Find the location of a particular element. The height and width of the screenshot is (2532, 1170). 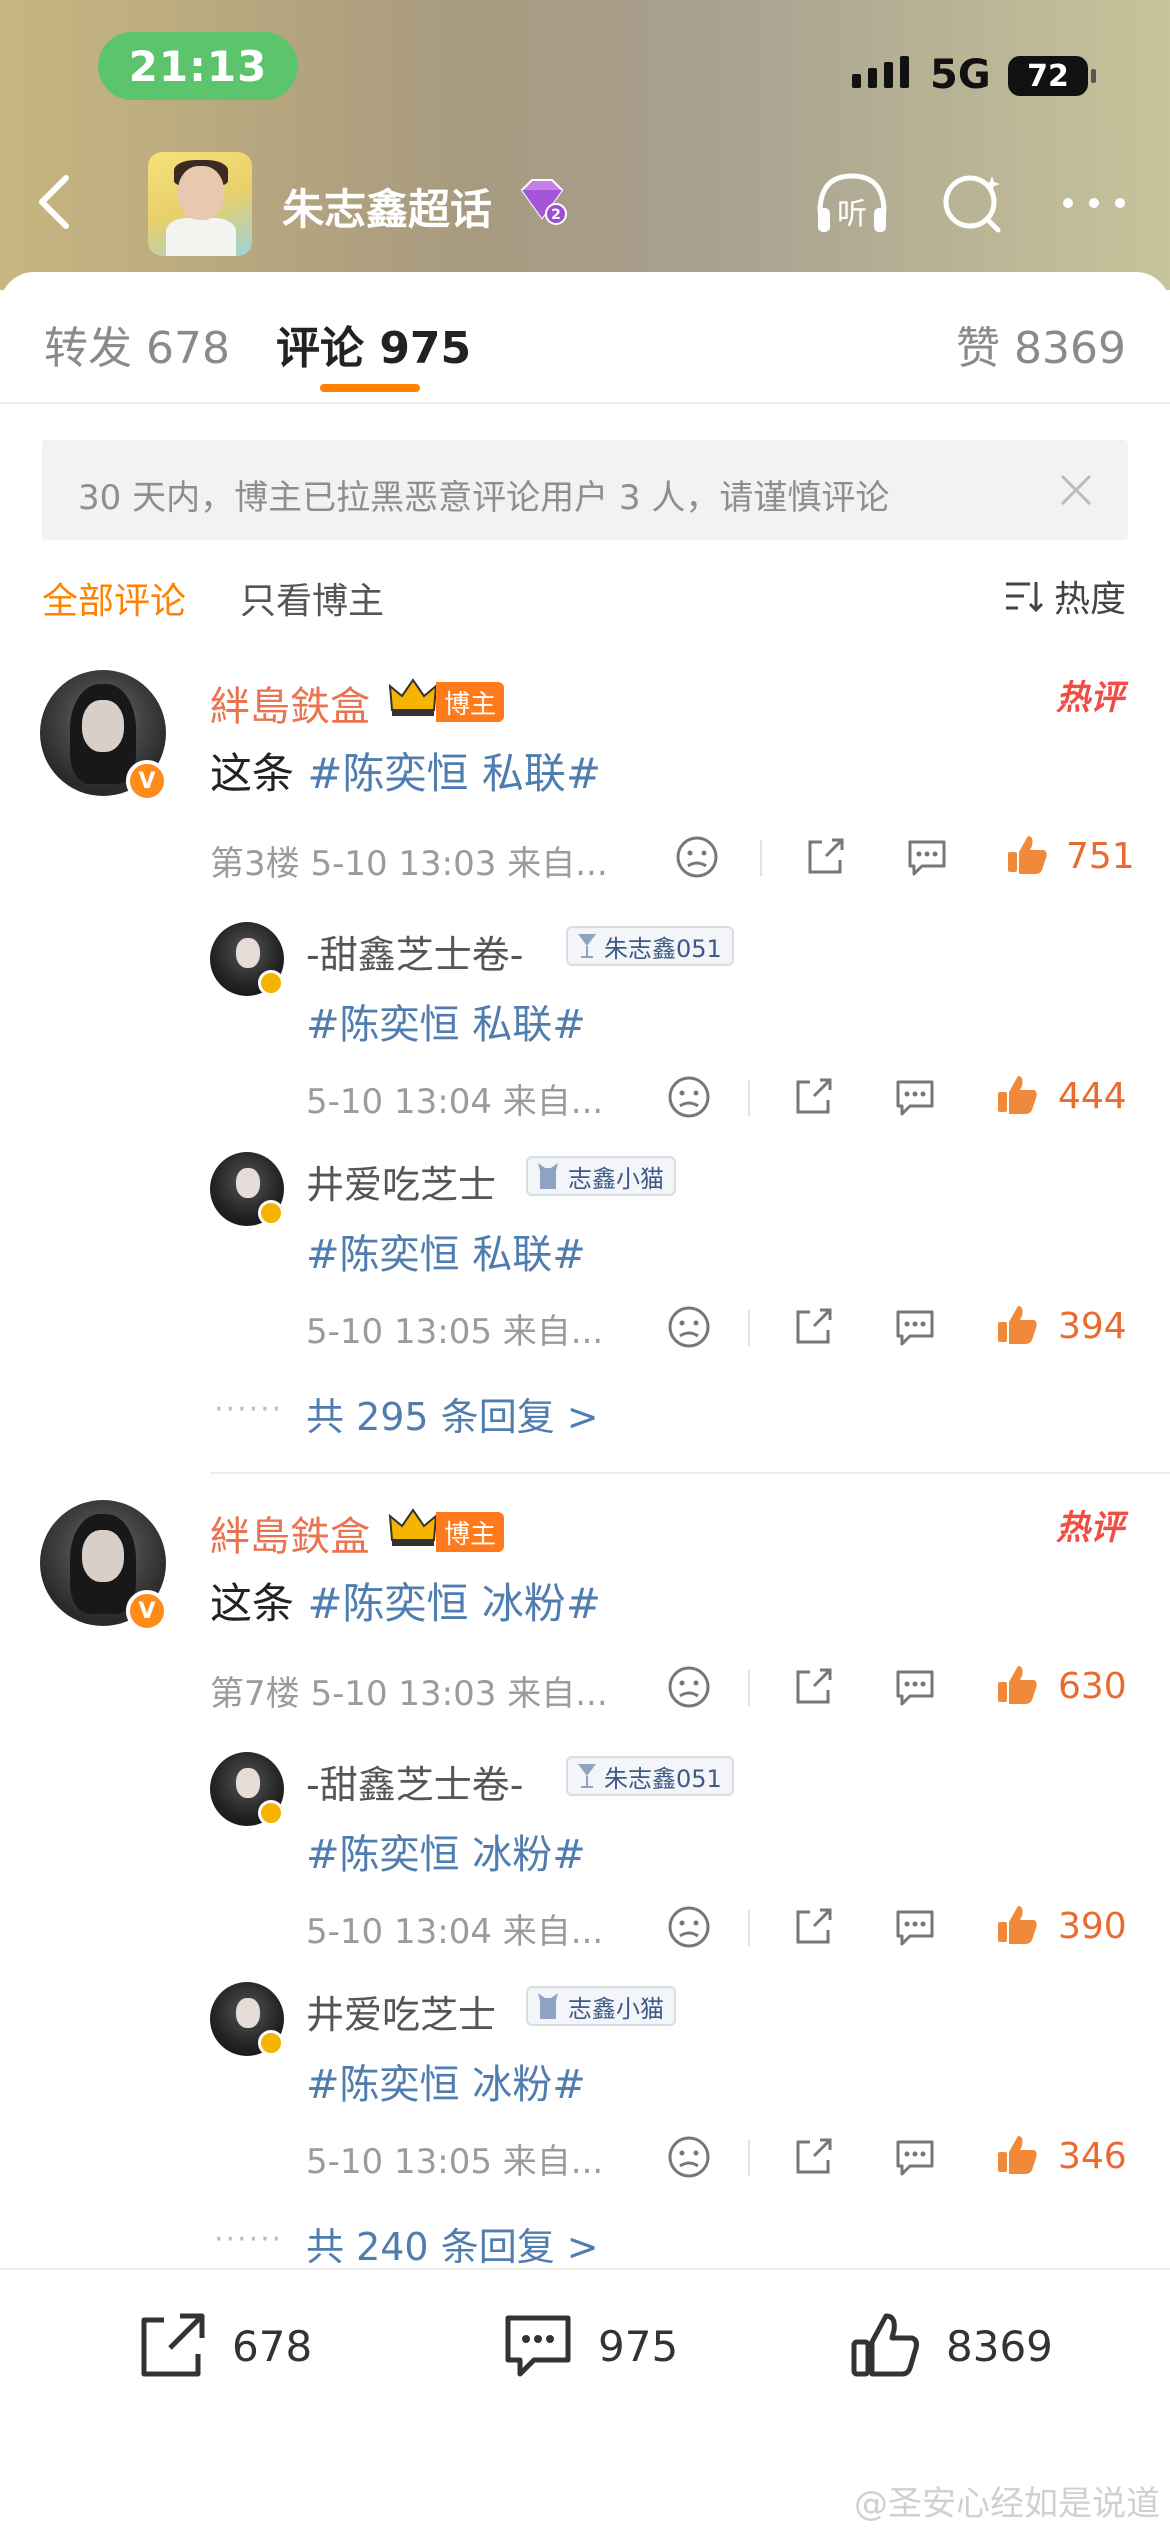

filter-blogger-only: 只看博主 is located at coordinates (312, 598).